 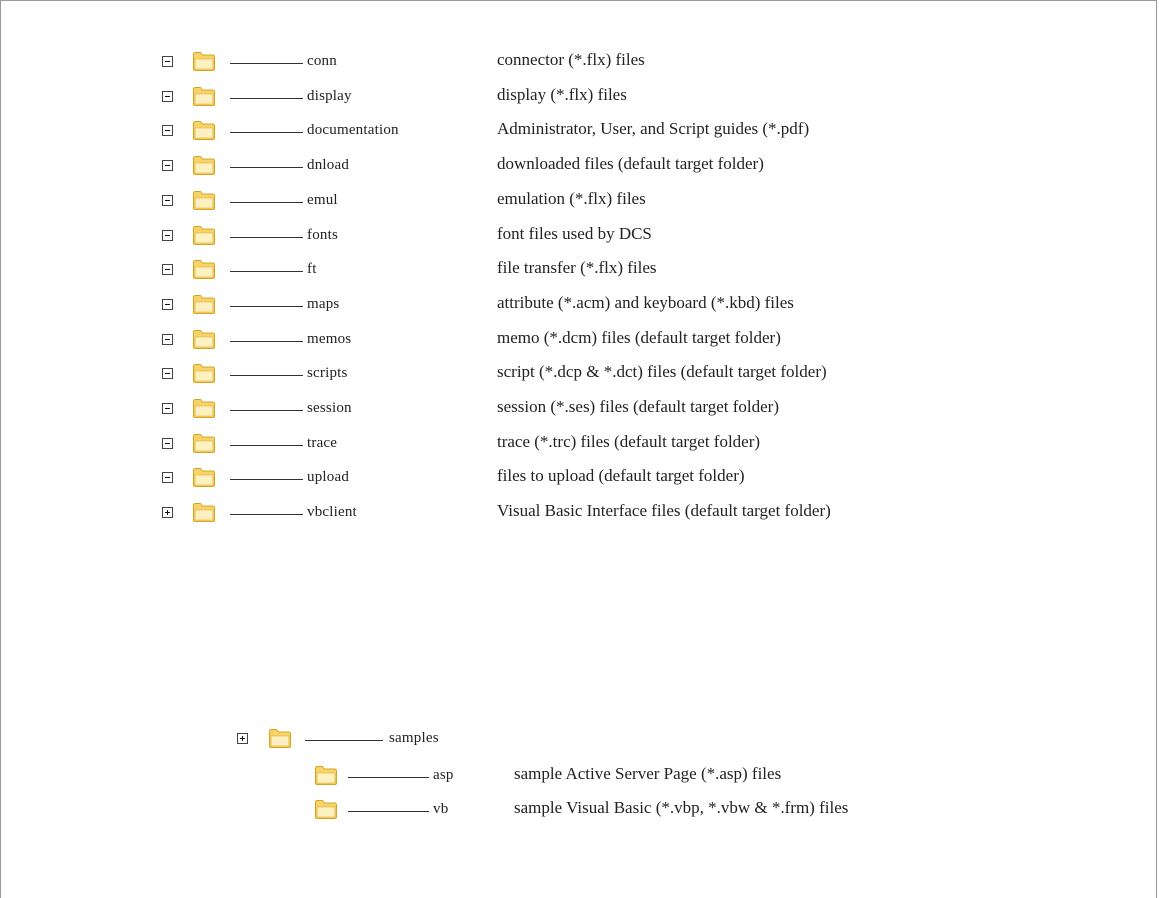 I want to click on folder-description: emulation (*.flx) files, so click(x=571, y=198).